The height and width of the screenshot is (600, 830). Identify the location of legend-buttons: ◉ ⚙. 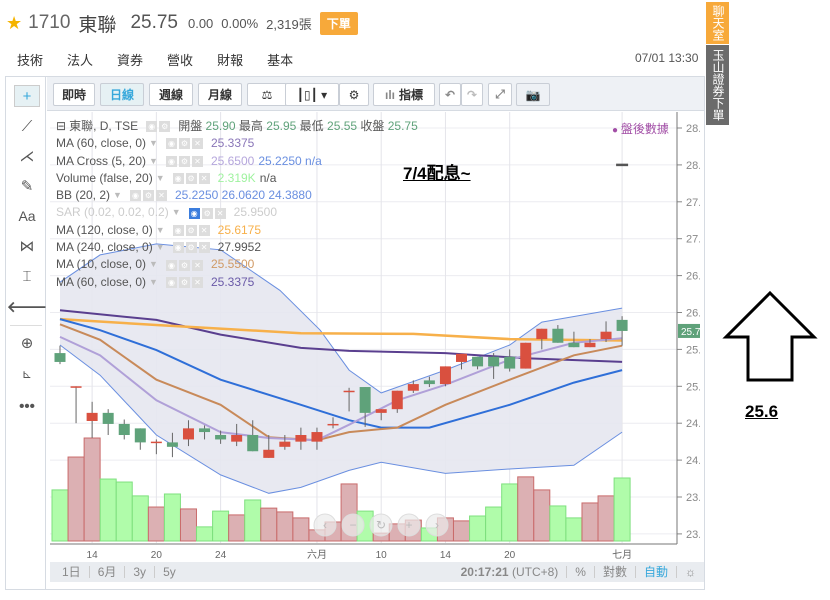
(159, 127).